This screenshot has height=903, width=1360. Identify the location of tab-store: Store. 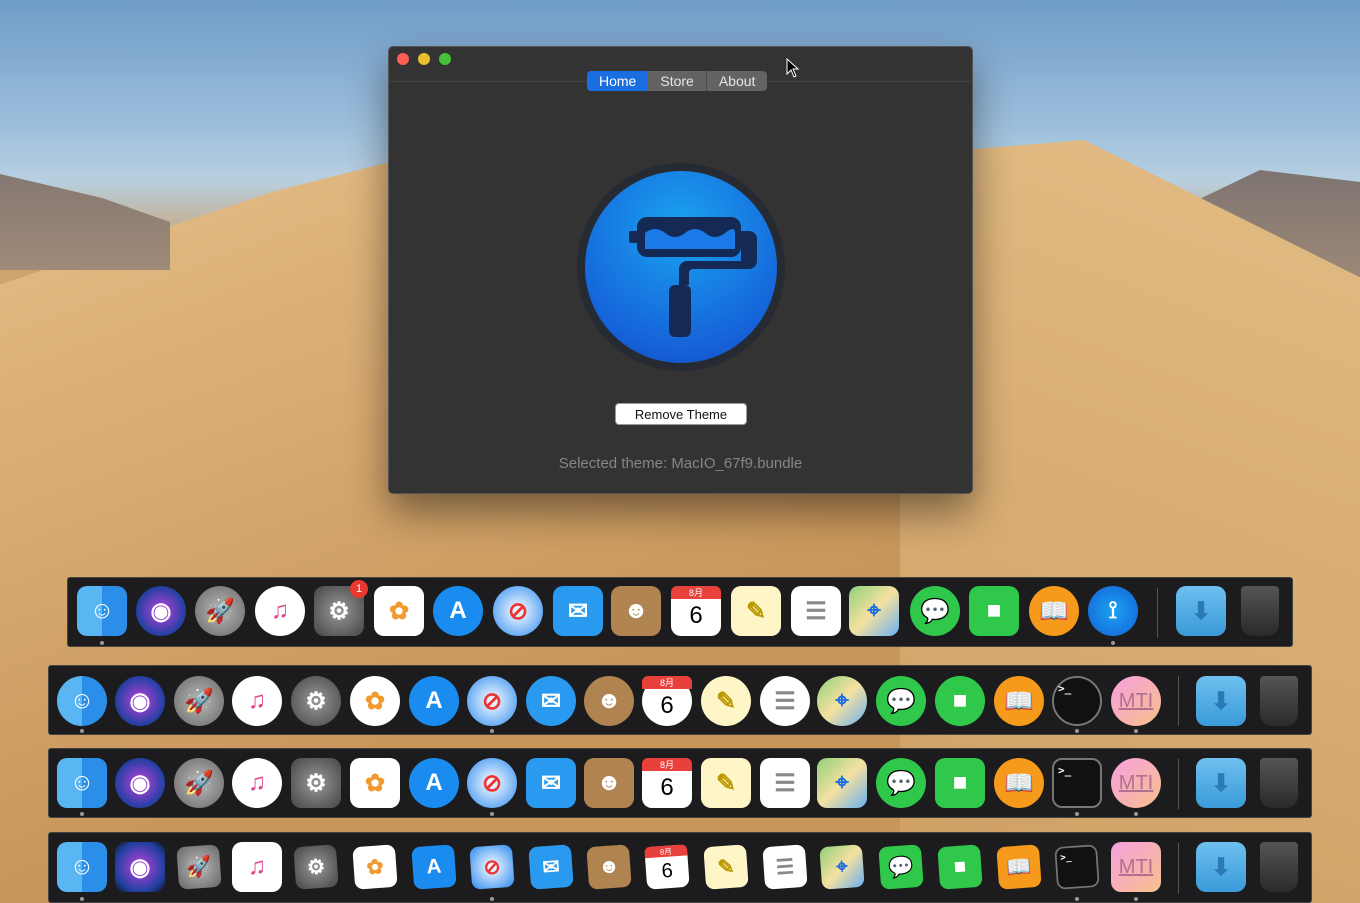
(676, 81).